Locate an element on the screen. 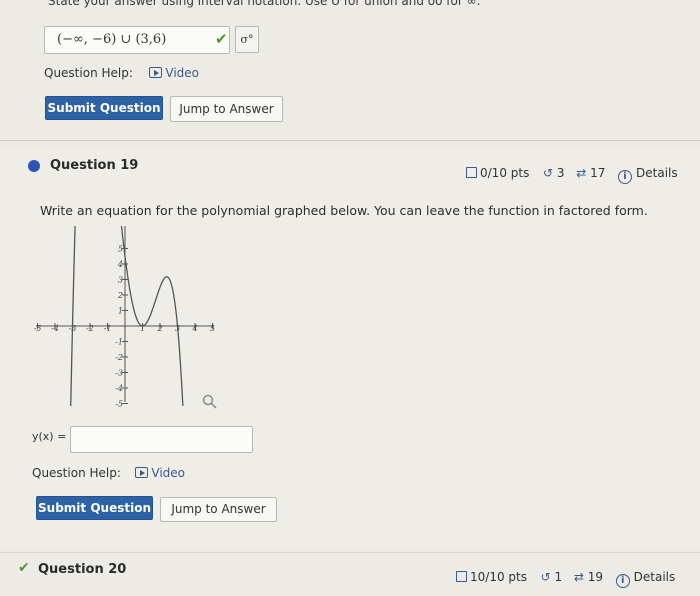 Image resolution: width=700 pixels, height=596 pixels. prev-answer-field: (−∞, −6) ∪ (3,6) ✔ is located at coordinates (137, 40).